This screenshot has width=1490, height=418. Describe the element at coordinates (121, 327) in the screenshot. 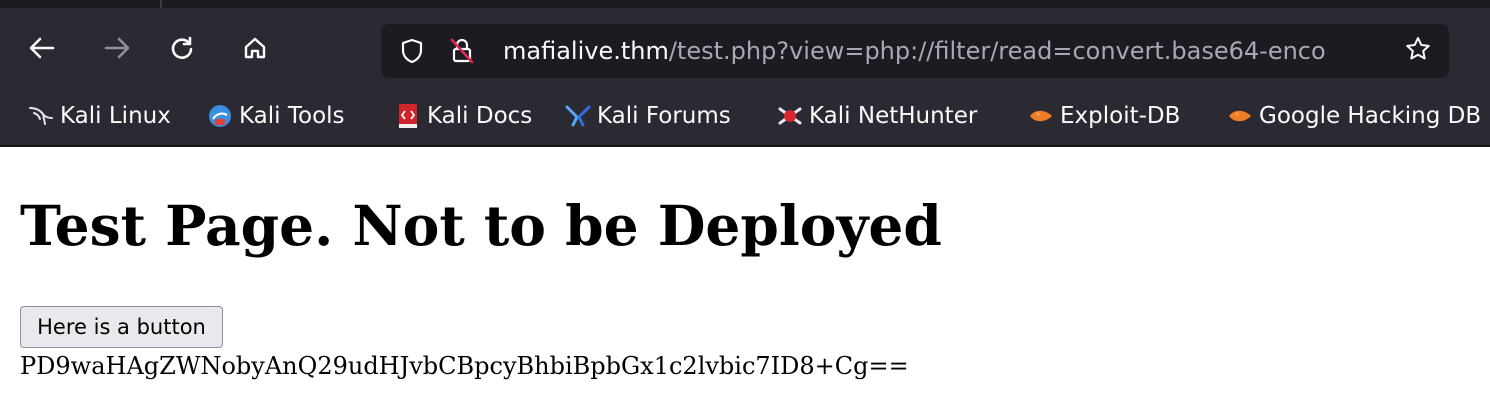

I see `here-is-a-button: Here is a button` at that location.